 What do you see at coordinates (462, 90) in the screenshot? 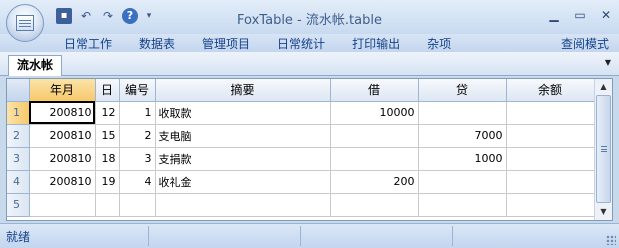
I see `column-header-credit: 贷` at bounding box center [462, 90].